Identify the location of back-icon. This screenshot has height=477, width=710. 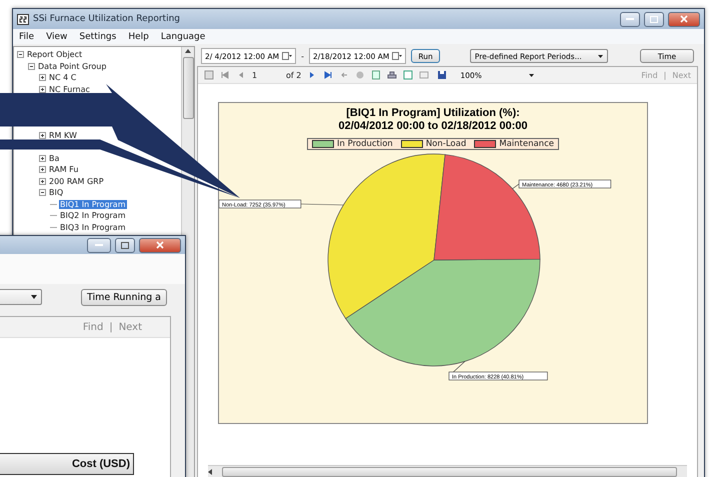
(344, 75).